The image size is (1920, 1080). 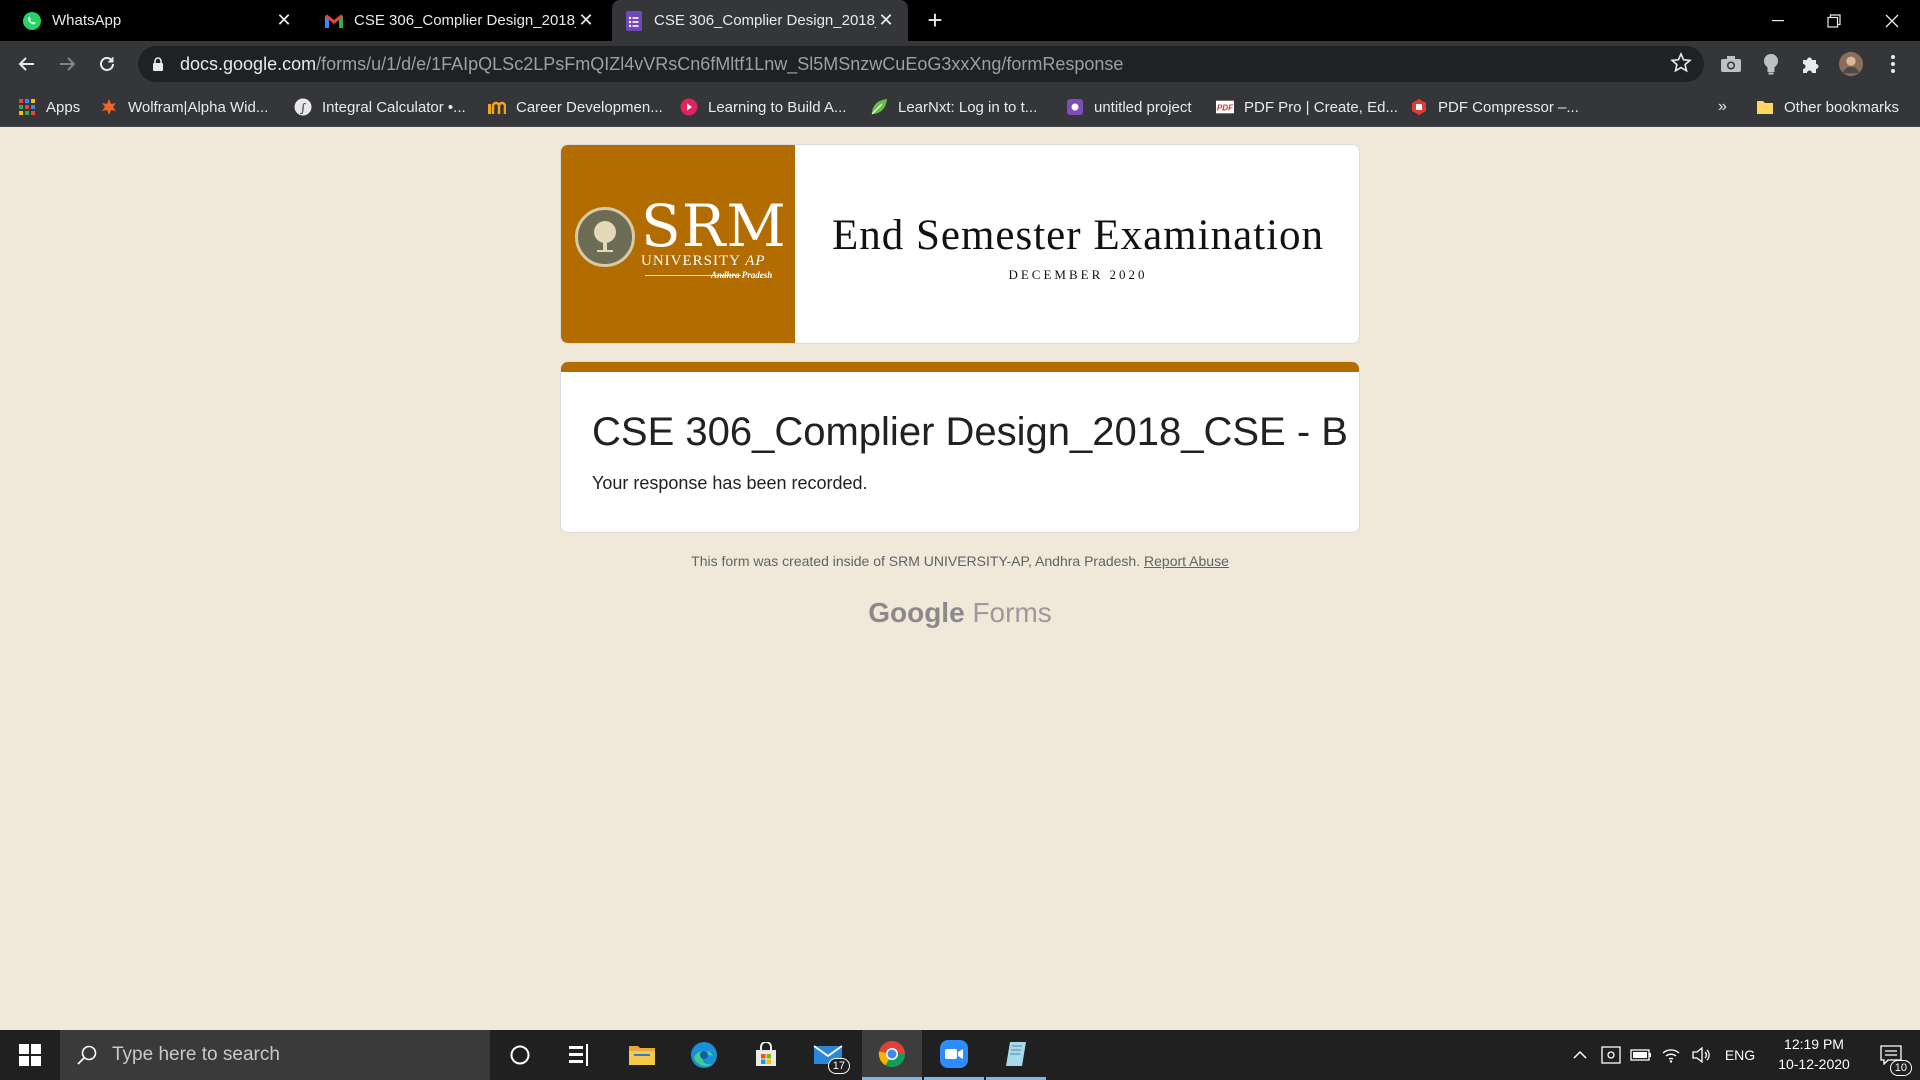 I want to click on battery-icon, so click(x=1641, y=1055).